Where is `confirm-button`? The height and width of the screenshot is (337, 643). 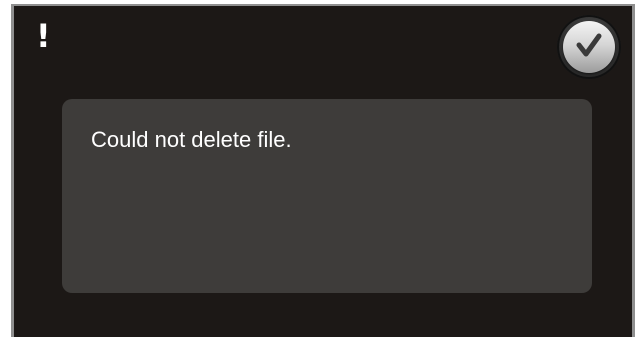 confirm-button is located at coordinates (589, 47).